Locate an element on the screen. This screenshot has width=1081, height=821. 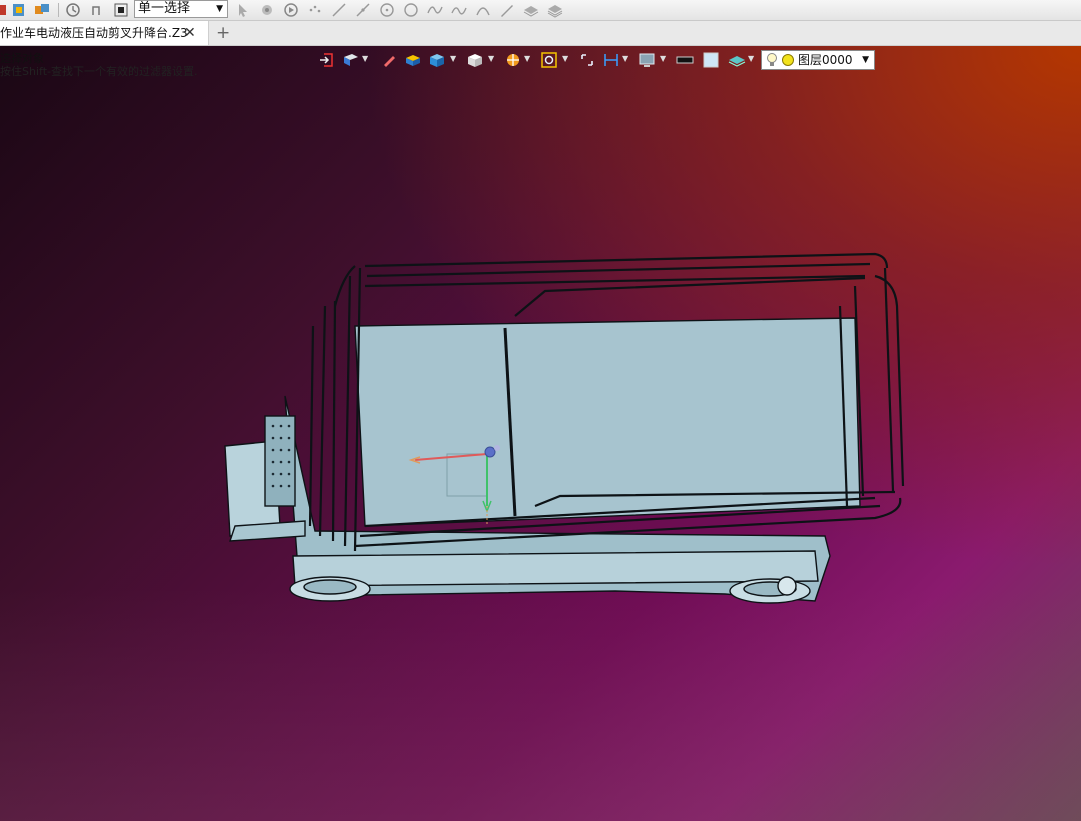
prompt-line-1: 选择对象 is located at coordinates (22, 58).